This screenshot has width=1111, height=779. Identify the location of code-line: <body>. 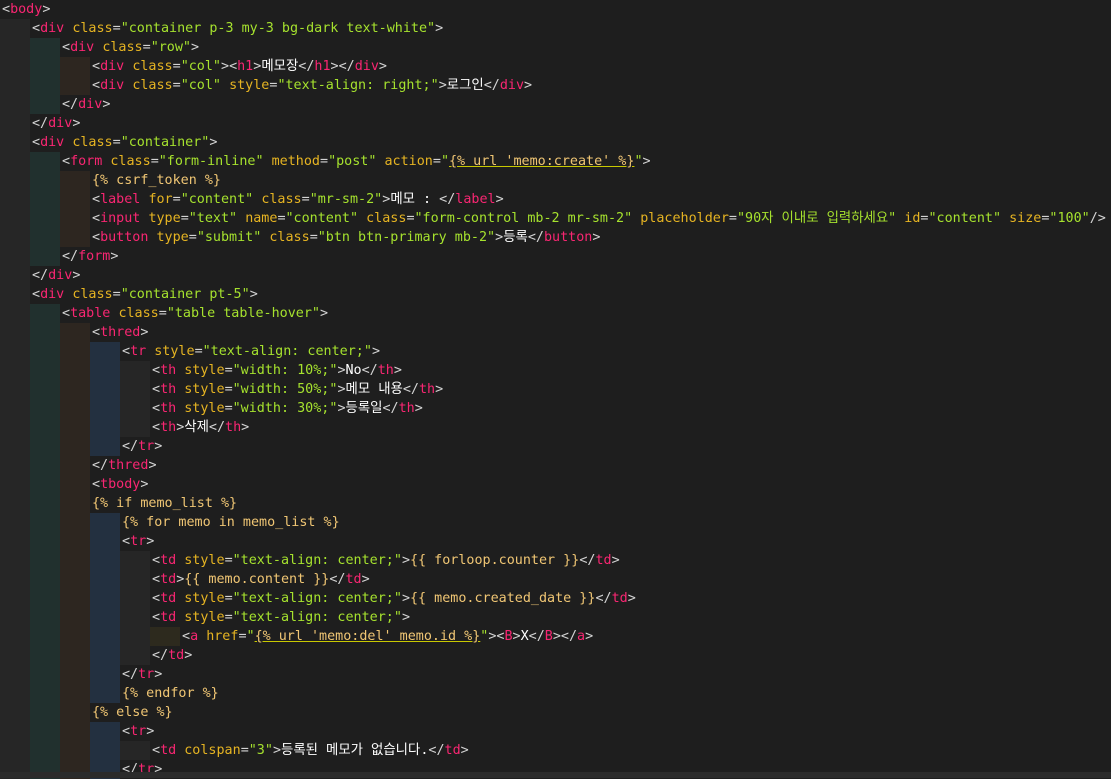
(555, 9).